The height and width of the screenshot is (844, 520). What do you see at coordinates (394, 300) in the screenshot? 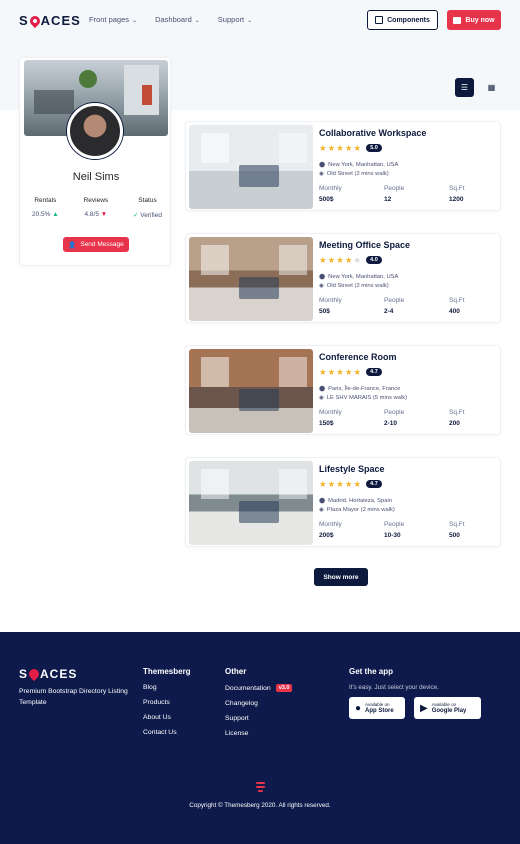
I see `meta-label: People` at bounding box center [394, 300].